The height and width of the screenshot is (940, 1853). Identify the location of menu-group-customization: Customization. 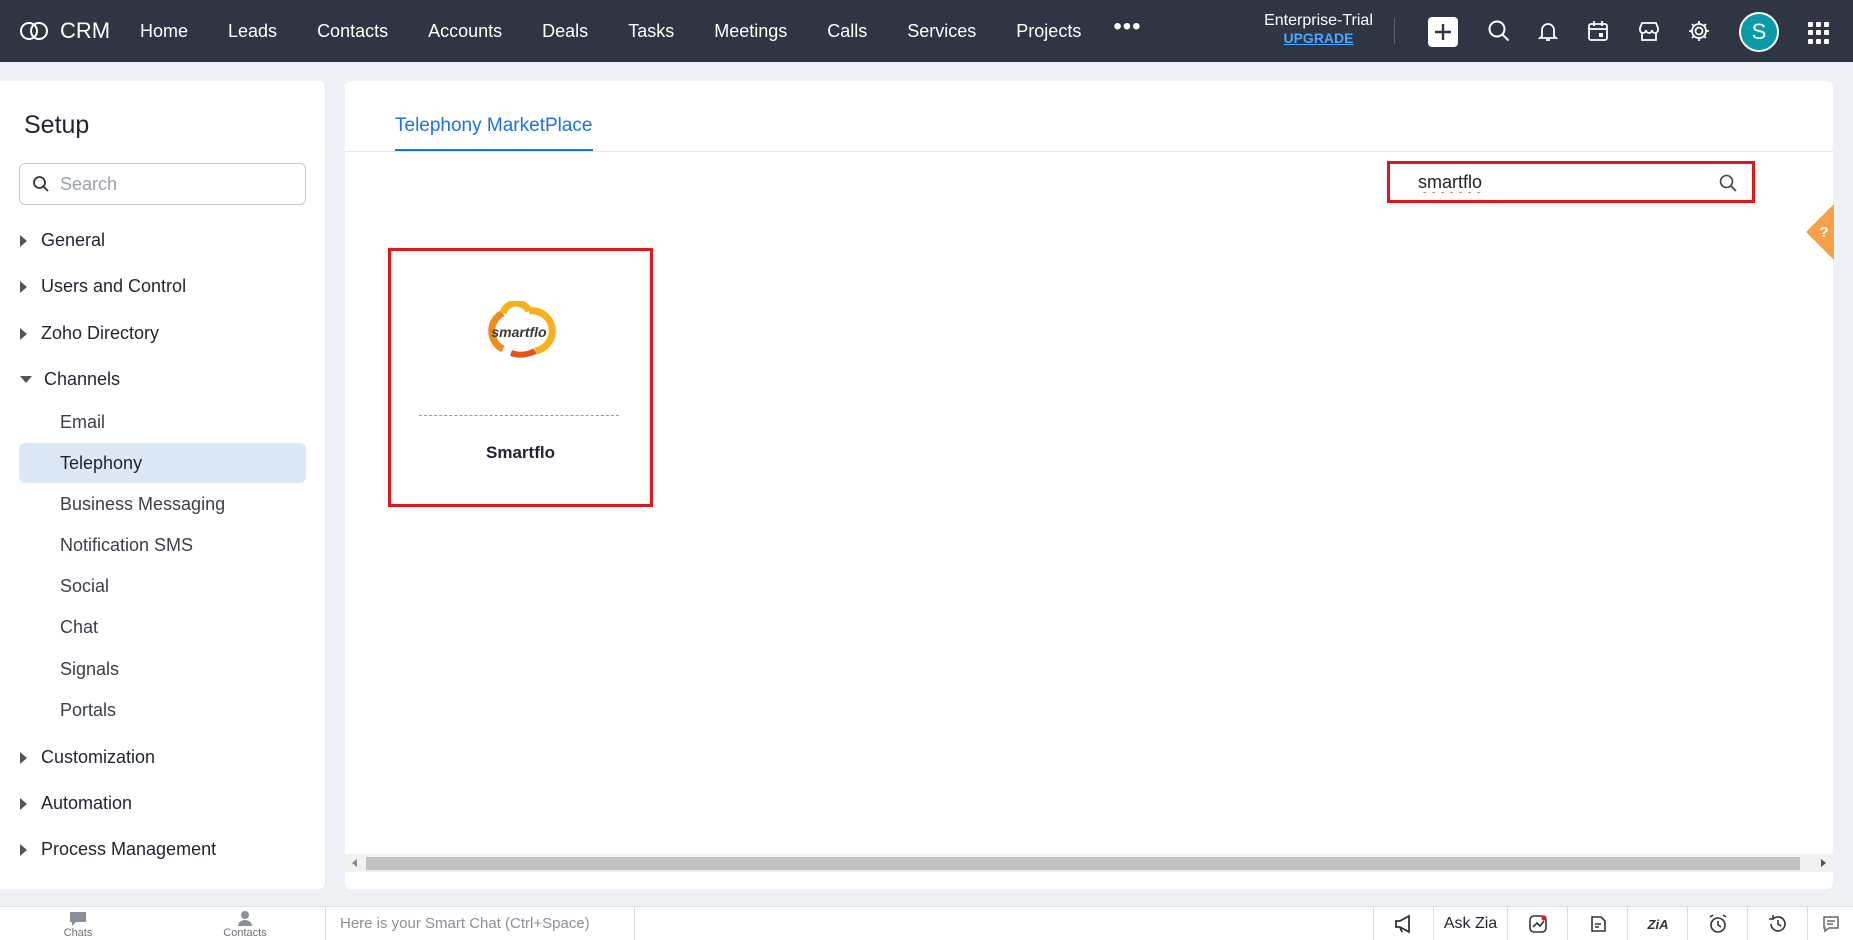
(87, 757).